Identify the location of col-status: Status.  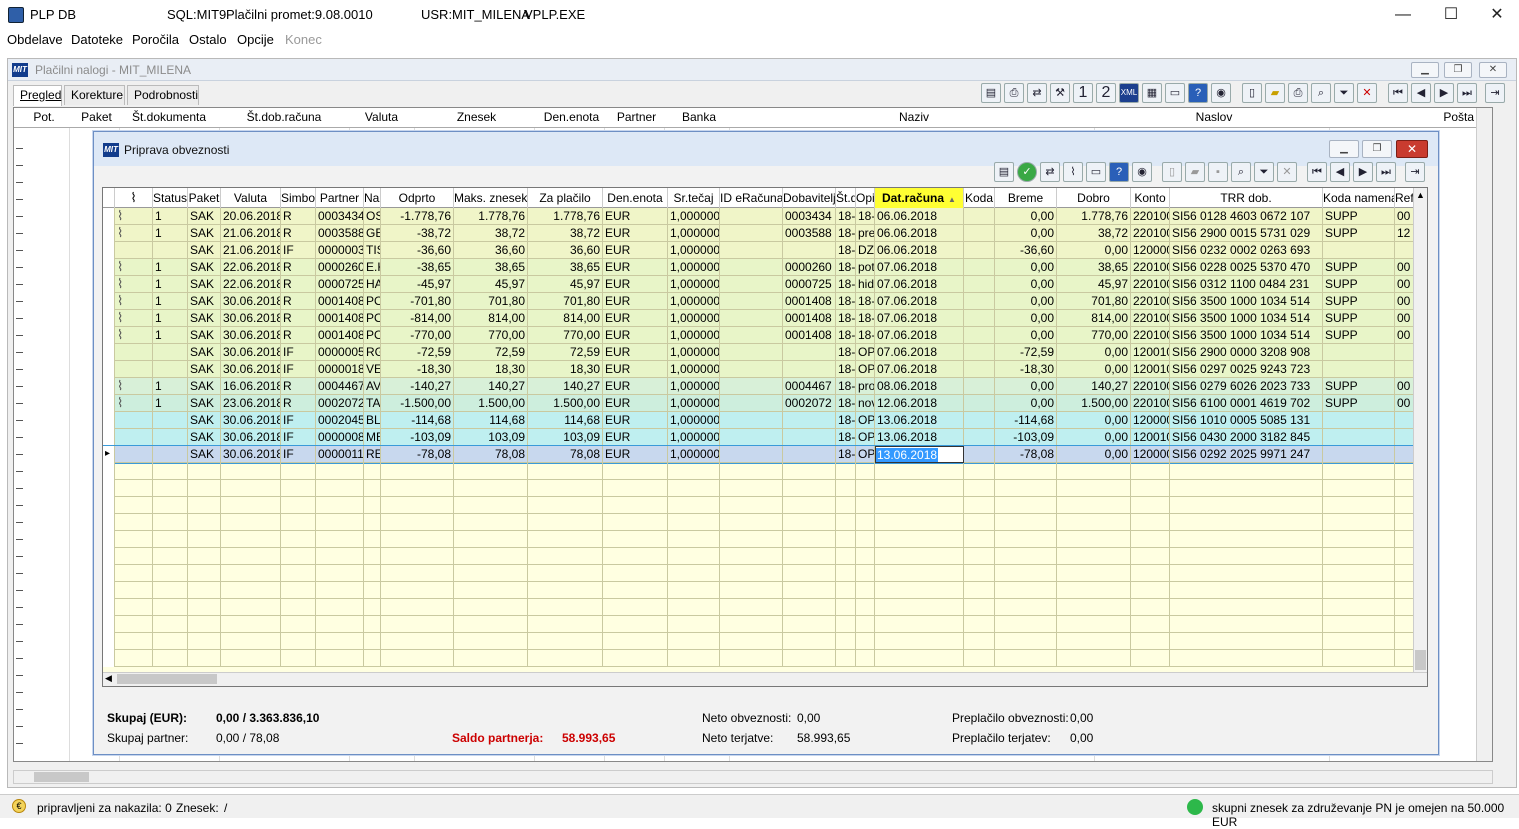
(170, 198).